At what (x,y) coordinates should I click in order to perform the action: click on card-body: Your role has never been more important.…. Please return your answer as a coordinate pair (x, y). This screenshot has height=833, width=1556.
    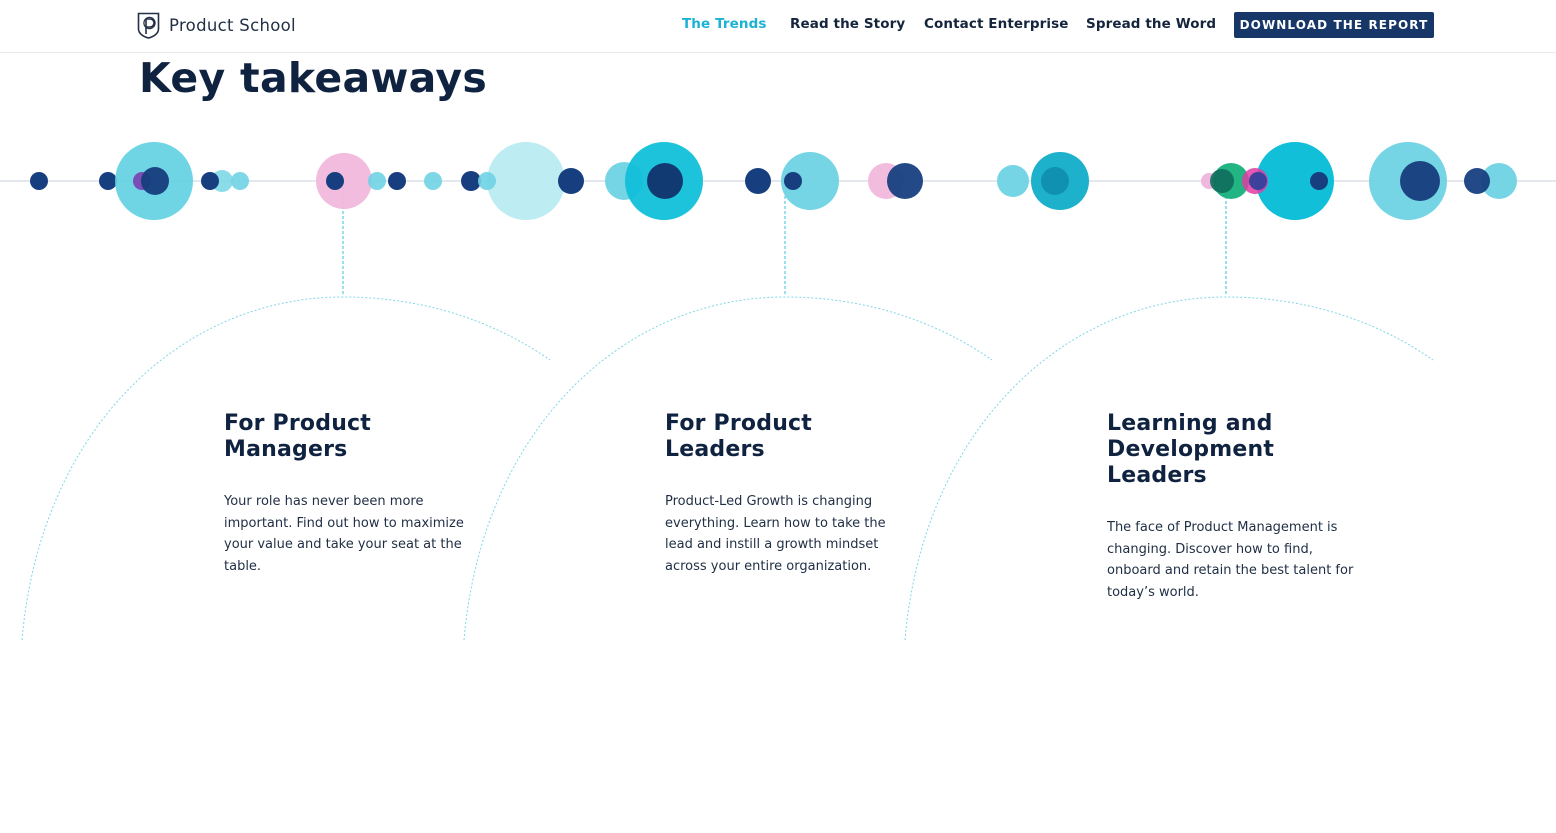
    Looking at the image, I should click on (344, 534).